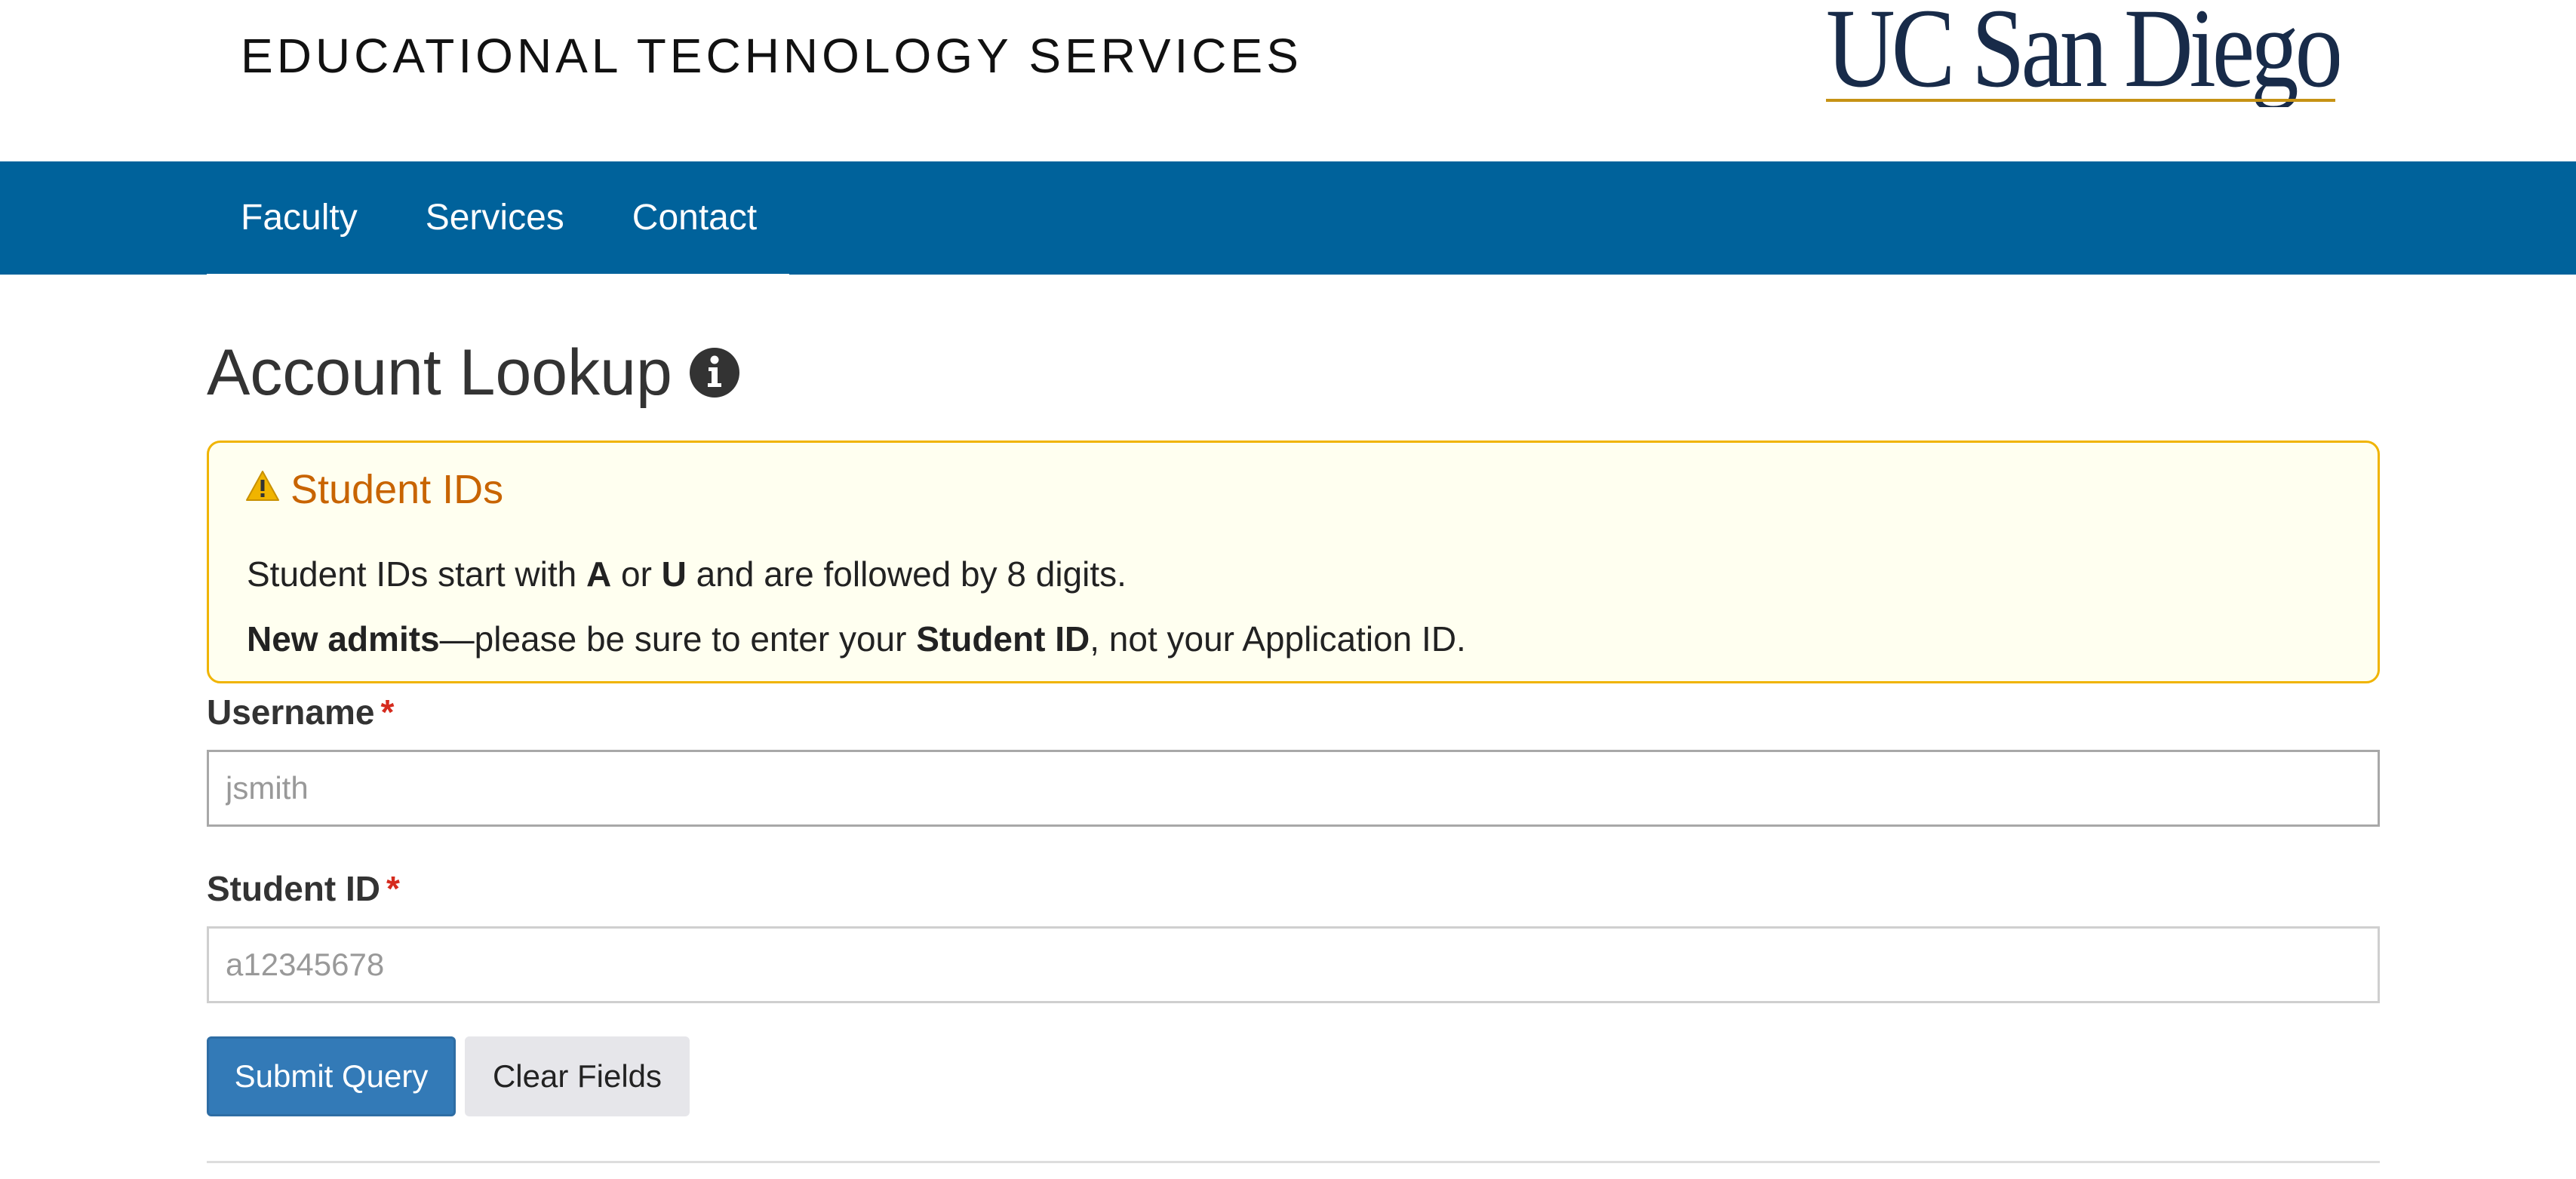  I want to click on logo-wordmark: UC San Diego, so click(2082, 53).